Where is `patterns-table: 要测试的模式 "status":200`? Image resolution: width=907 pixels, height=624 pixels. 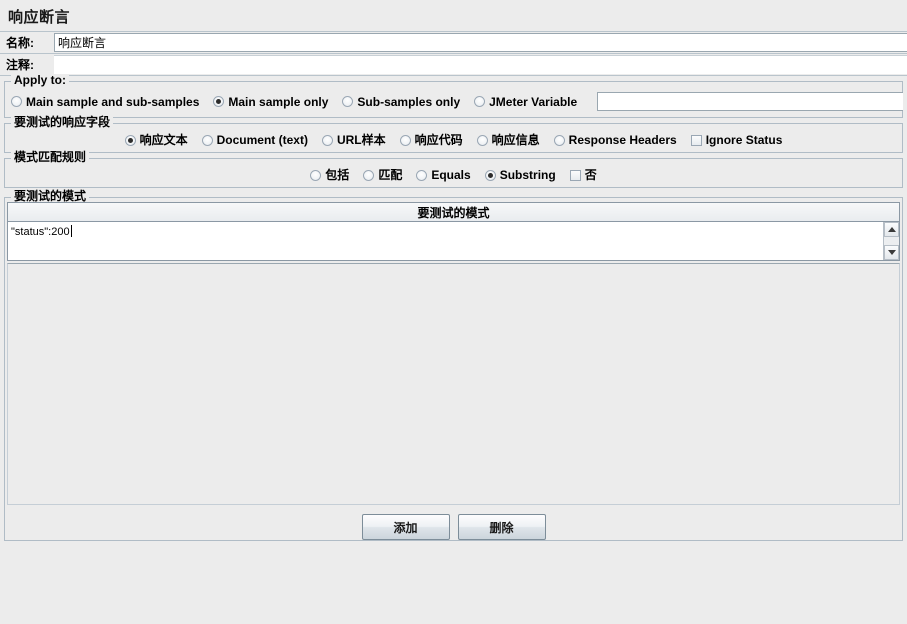 patterns-table: 要测试的模式 "status":200 is located at coordinates (453, 231).